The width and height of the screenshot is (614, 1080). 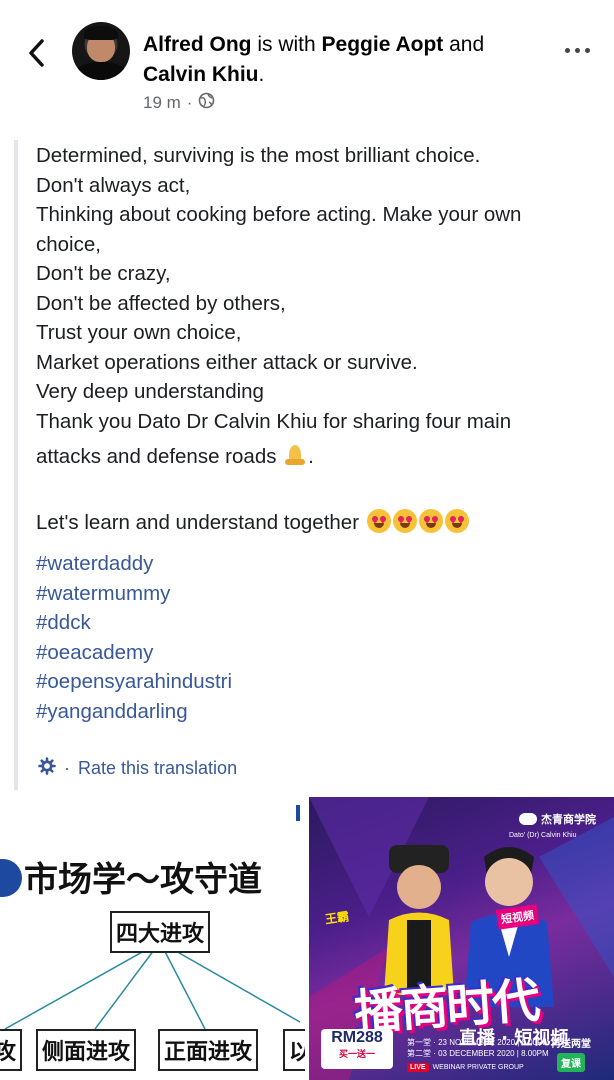 What do you see at coordinates (478, 1042) in the screenshot?
I see `session-date: 第一堂 · 23 NOVEMBER 2020 | 8.00PM` at bounding box center [478, 1042].